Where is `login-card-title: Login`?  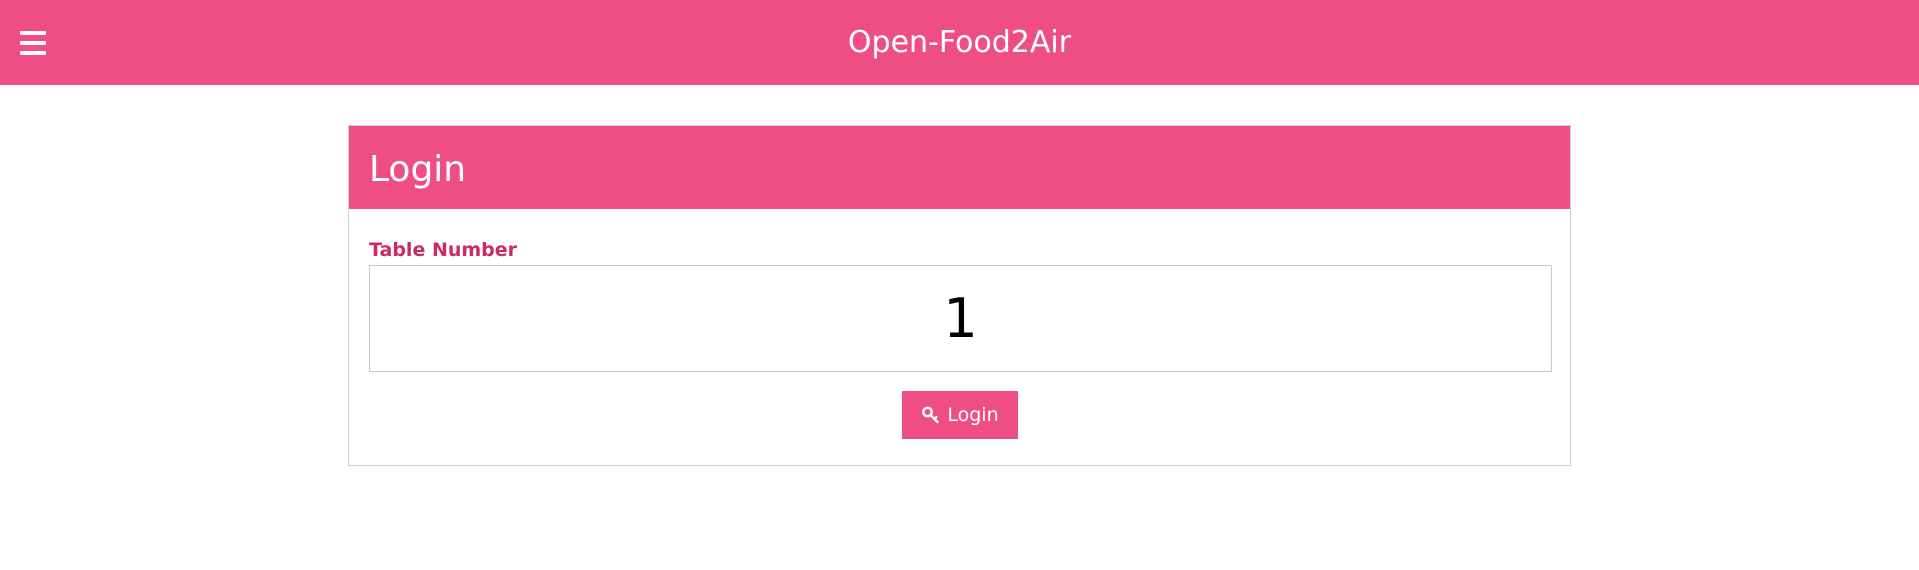
login-card-title: Login is located at coordinates (418, 169).